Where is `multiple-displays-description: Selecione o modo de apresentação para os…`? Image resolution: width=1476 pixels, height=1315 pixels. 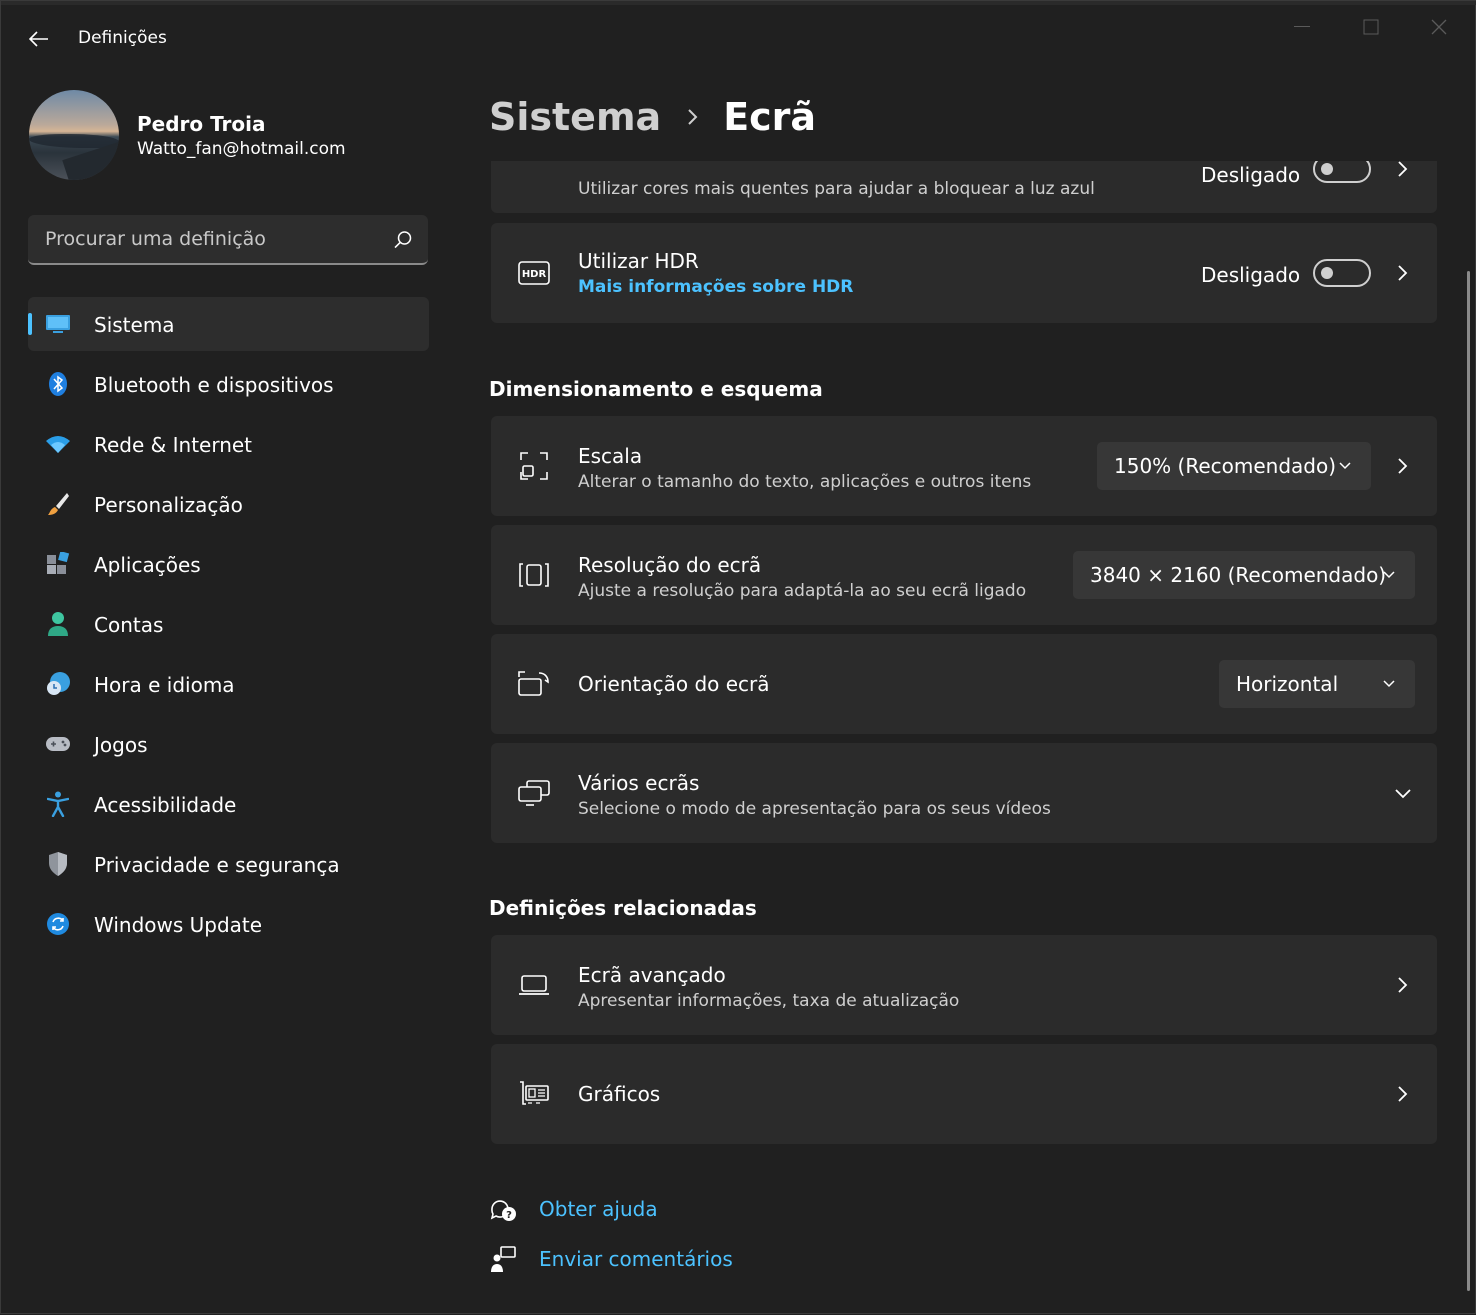 multiple-displays-description: Selecione o modo de apresentação para os… is located at coordinates (814, 809).